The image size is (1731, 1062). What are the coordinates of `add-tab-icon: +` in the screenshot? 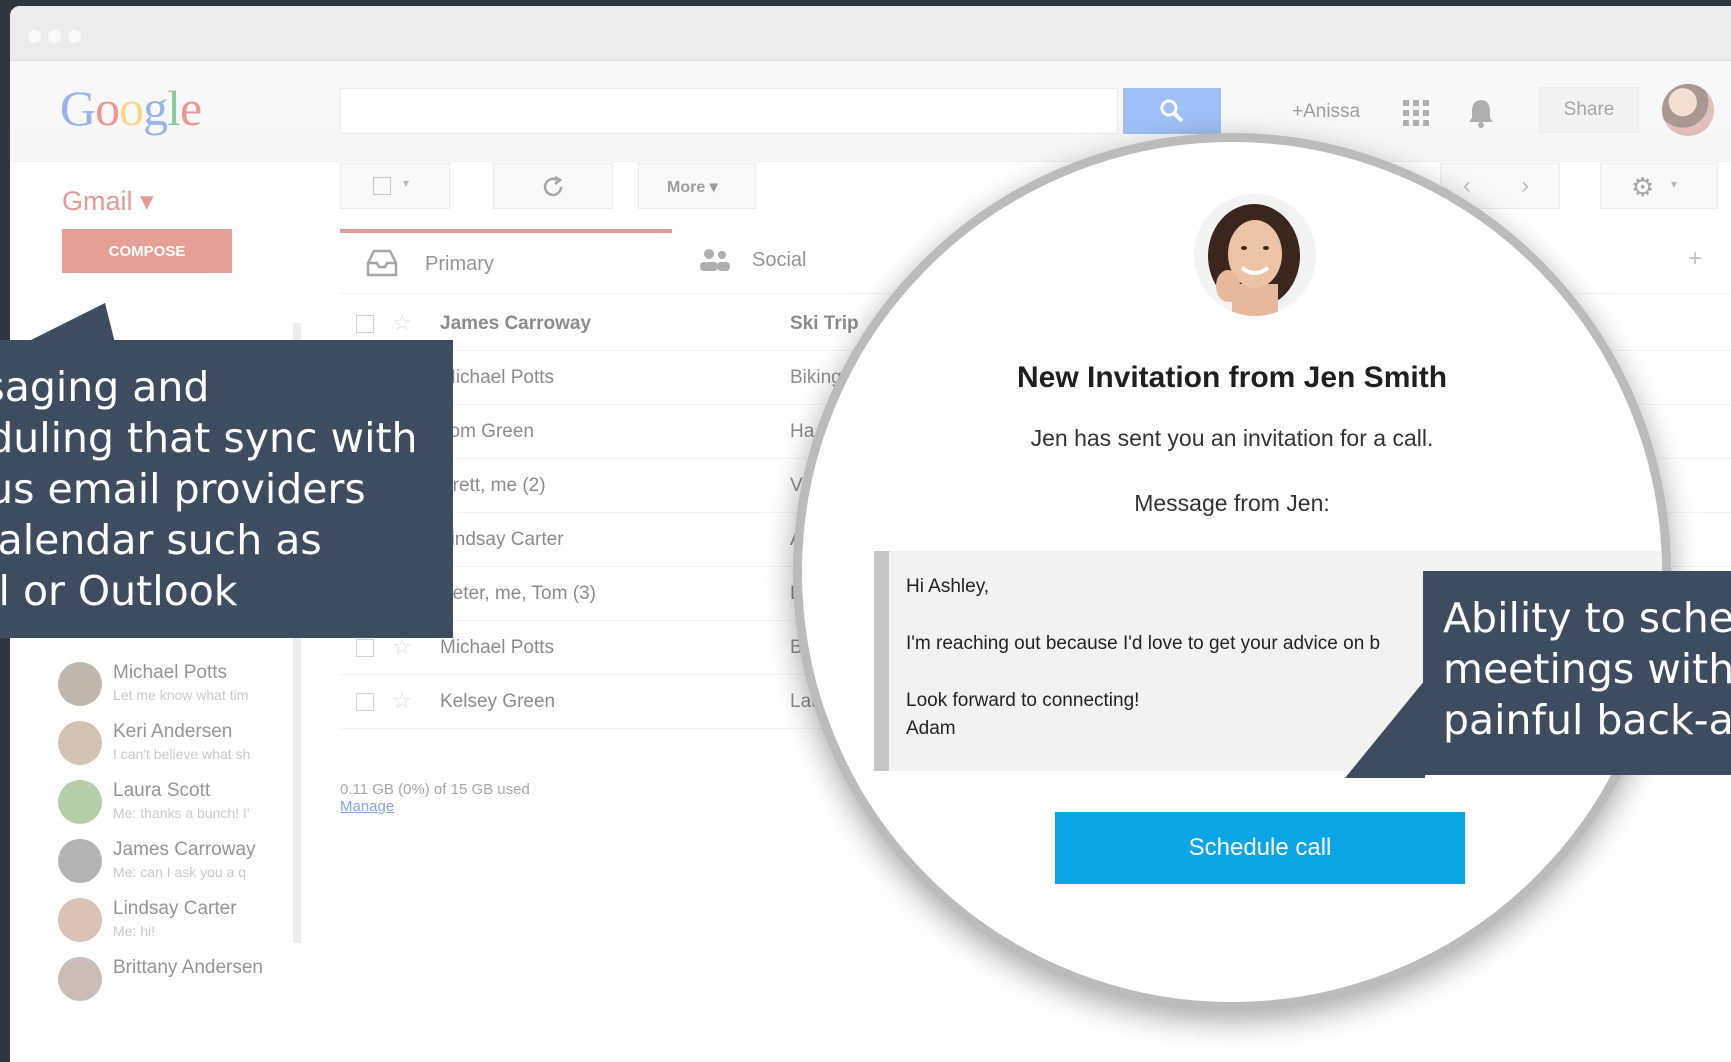 It's located at (1695, 259).